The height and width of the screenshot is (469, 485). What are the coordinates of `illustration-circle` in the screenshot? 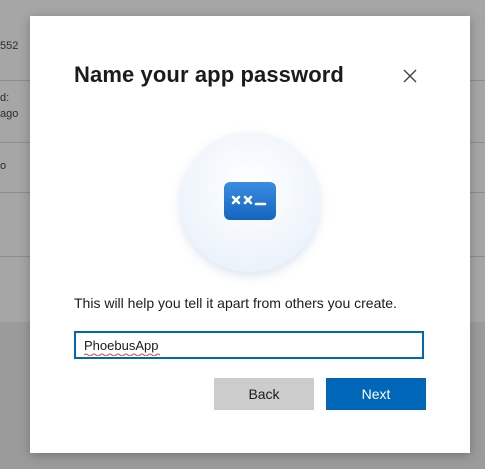 It's located at (250, 202).